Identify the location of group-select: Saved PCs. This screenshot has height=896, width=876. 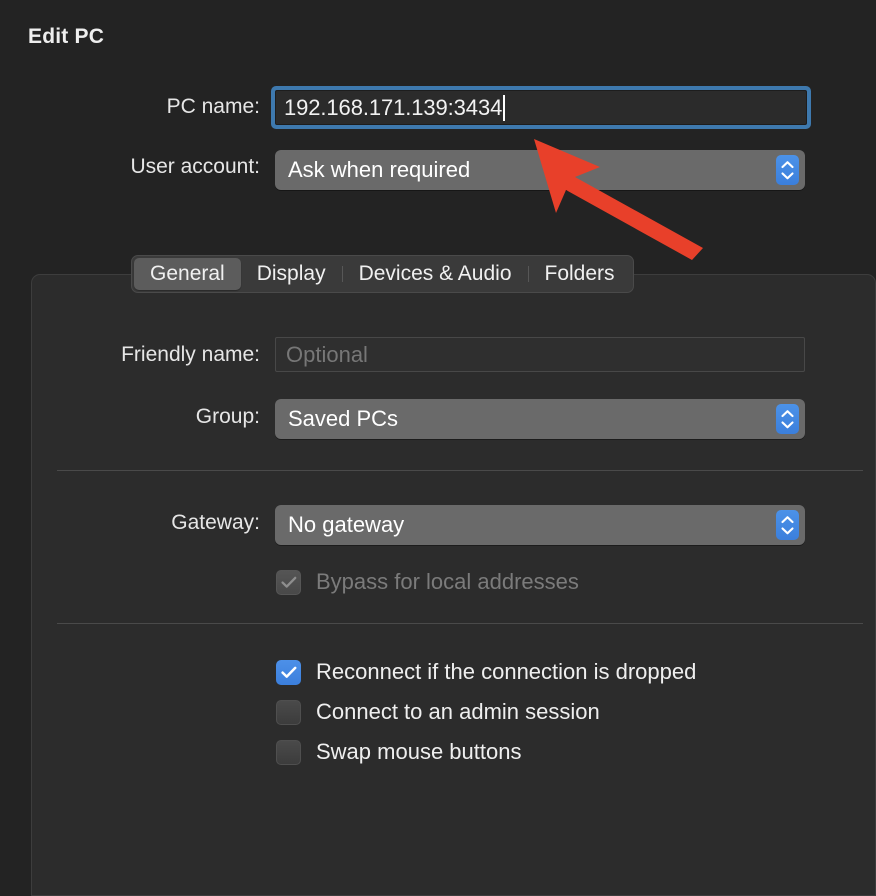
(540, 419).